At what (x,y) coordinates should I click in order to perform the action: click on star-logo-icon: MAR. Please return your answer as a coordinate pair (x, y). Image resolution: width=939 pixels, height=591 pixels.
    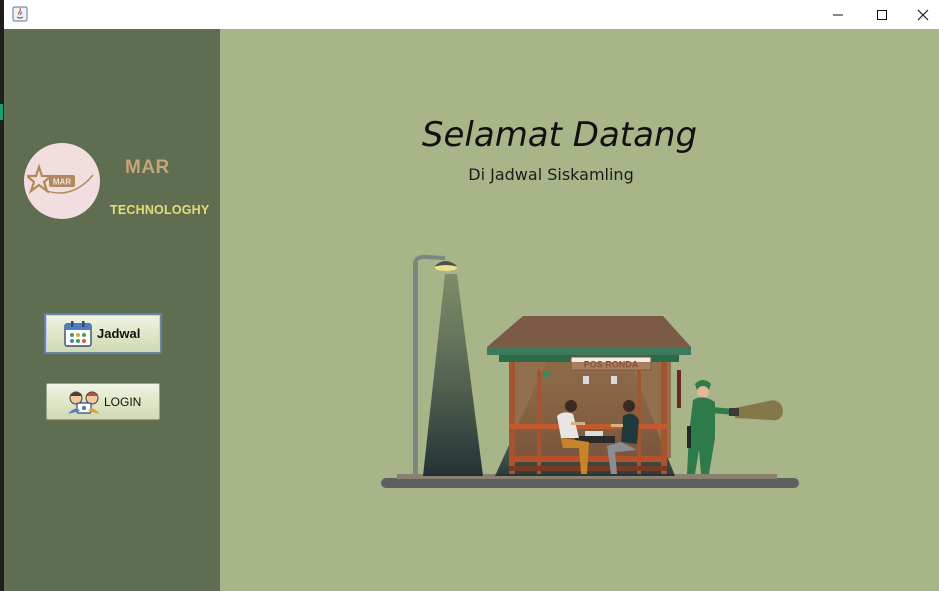
    Looking at the image, I should click on (60, 178).